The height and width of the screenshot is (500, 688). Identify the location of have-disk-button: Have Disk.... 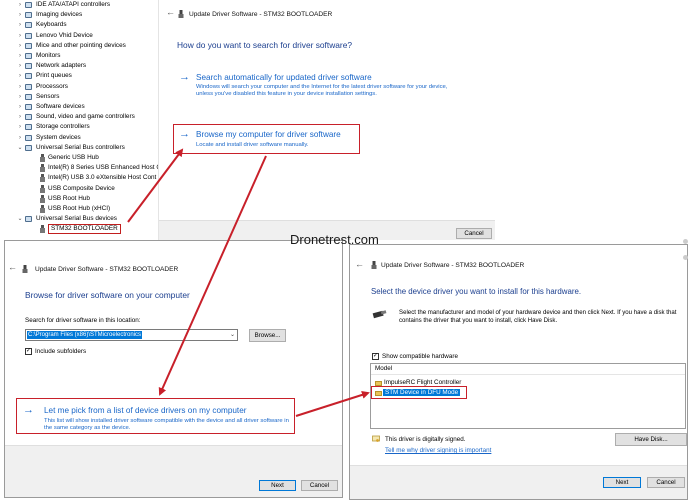
(651, 439).